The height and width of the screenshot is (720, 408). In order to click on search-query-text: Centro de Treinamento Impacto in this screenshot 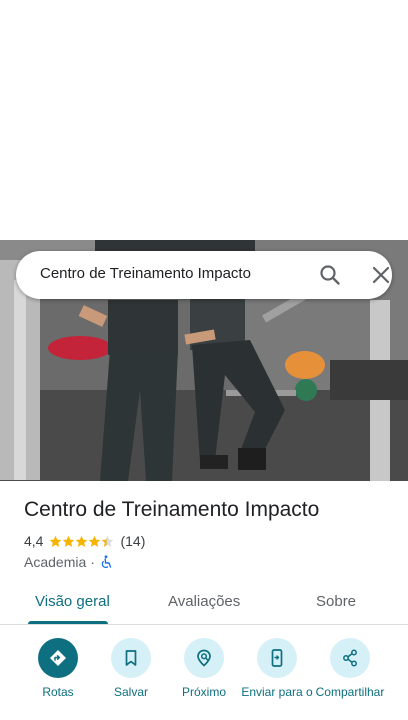, I will do `click(145, 273)`.